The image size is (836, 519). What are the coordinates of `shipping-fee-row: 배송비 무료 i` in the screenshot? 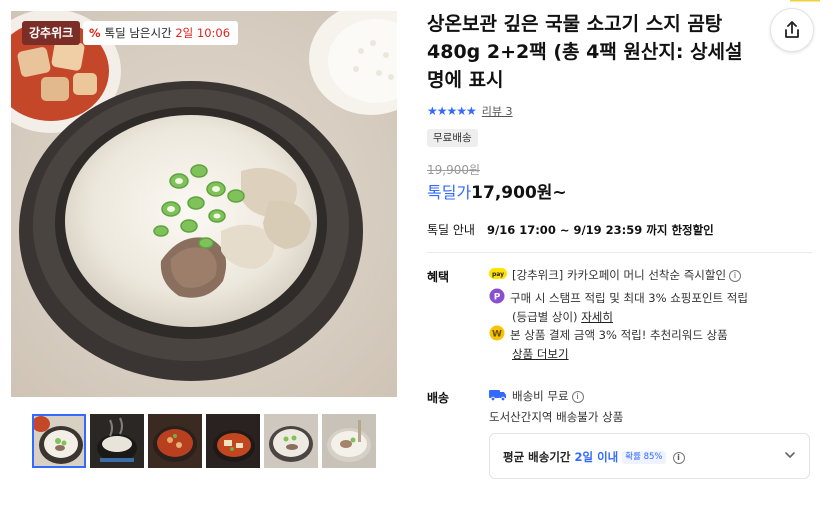 It's located at (536, 396).